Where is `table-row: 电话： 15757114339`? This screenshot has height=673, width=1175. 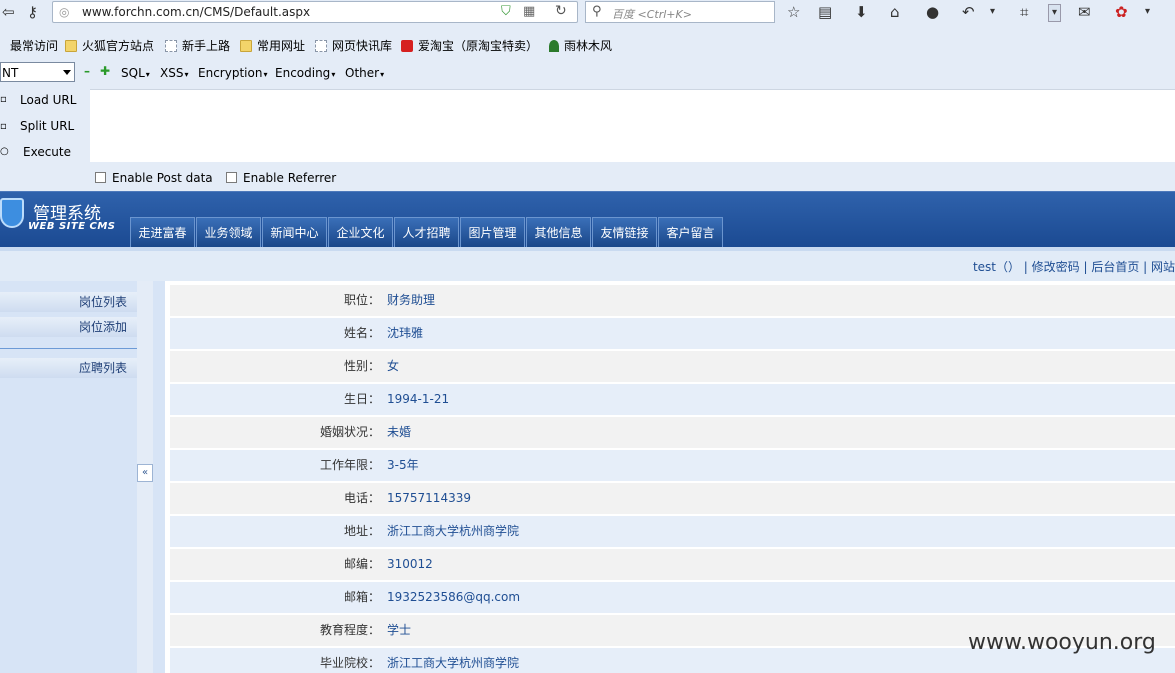 table-row: 电话： 15757114339 is located at coordinates (672, 498).